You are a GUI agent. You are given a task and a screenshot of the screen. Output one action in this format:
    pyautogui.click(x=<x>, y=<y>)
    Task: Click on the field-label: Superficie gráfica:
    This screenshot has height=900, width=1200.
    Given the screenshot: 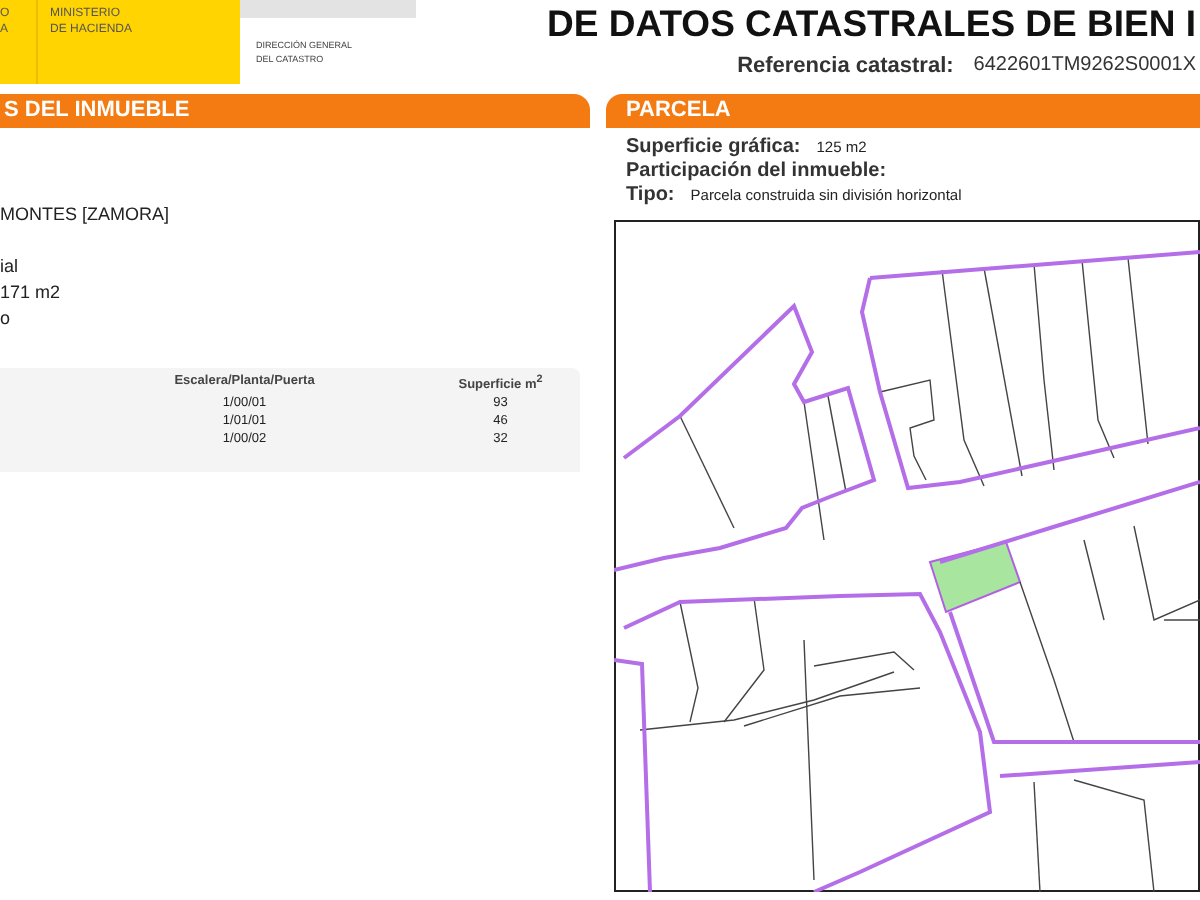 What is the action you would take?
    pyautogui.click(x=713, y=147)
    